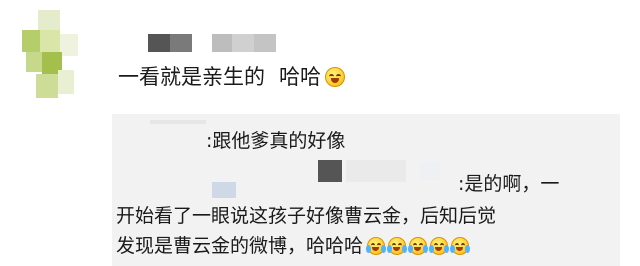 The width and height of the screenshot is (640, 266). Describe the element at coordinates (240, 246) in the screenshot. I see `reply2-text-line3: 发现是曹云金的微博，哈哈哈` at that location.